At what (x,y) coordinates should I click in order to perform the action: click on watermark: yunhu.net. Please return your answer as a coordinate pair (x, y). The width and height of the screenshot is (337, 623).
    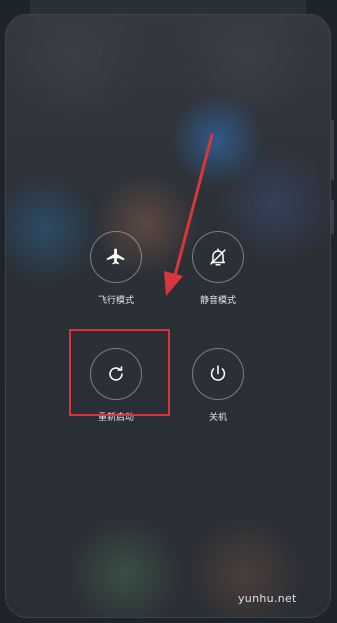
    Looking at the image, I should click on (267, 598).